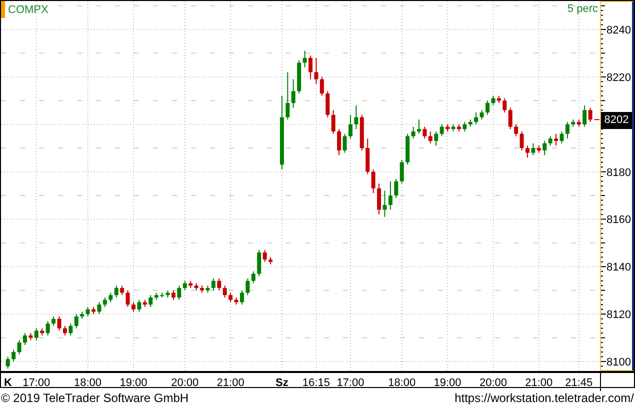 This screenshot has height=408, width=635. I want to click on axis-label: 16:15, so click(316, 383).